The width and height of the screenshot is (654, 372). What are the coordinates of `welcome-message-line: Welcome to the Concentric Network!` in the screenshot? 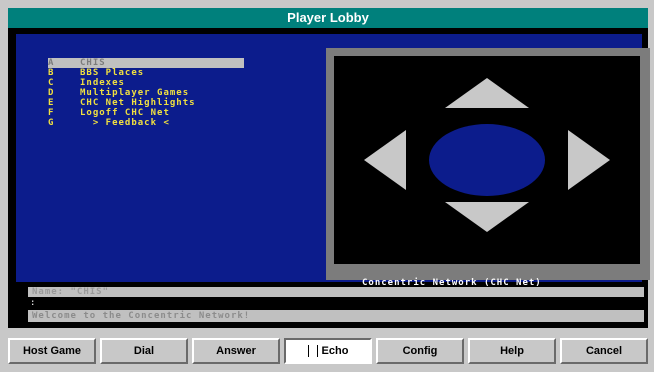 It's located at (336, 316).